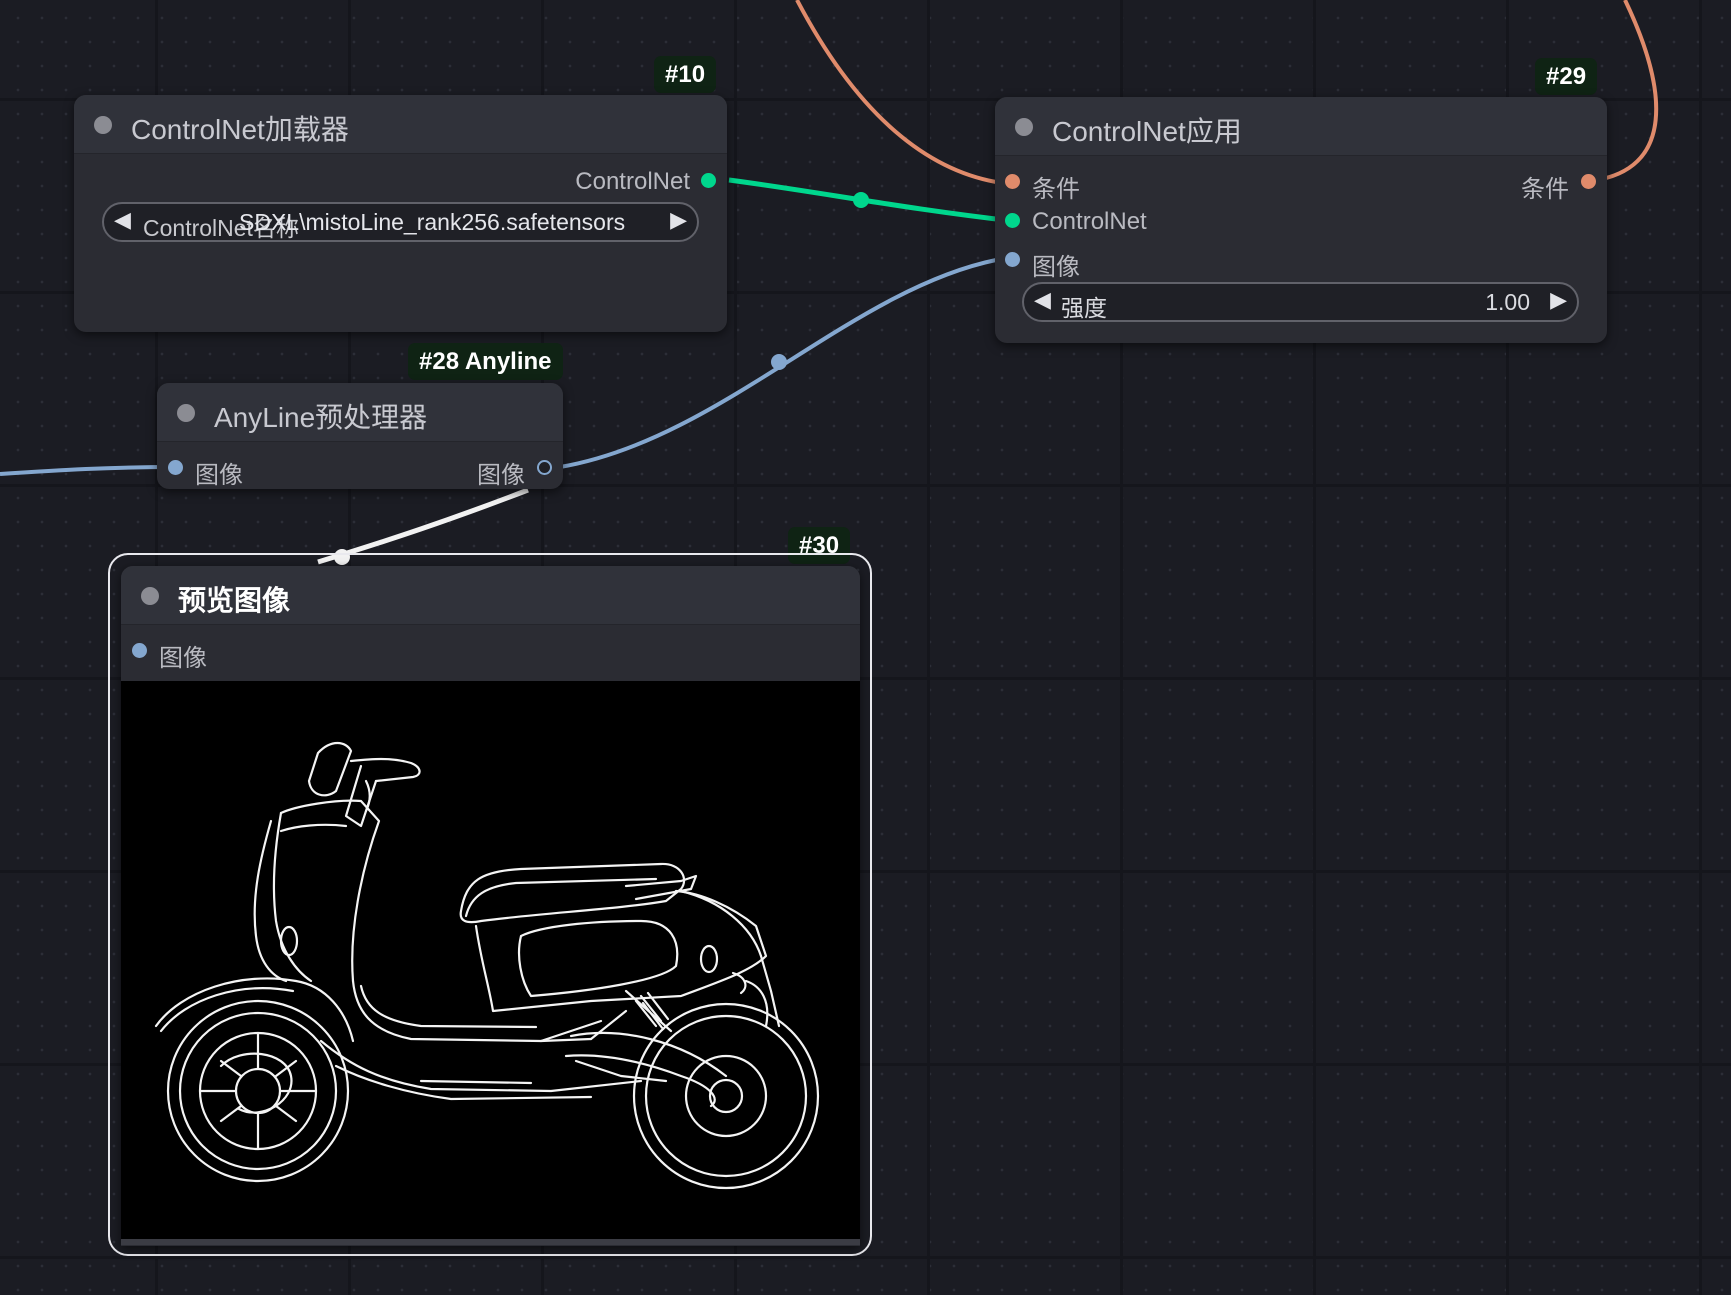 Image resolution: width=1731 pixels, height=1295 pixels. I want to click on output-controlnet-slot, so click(708, 180).